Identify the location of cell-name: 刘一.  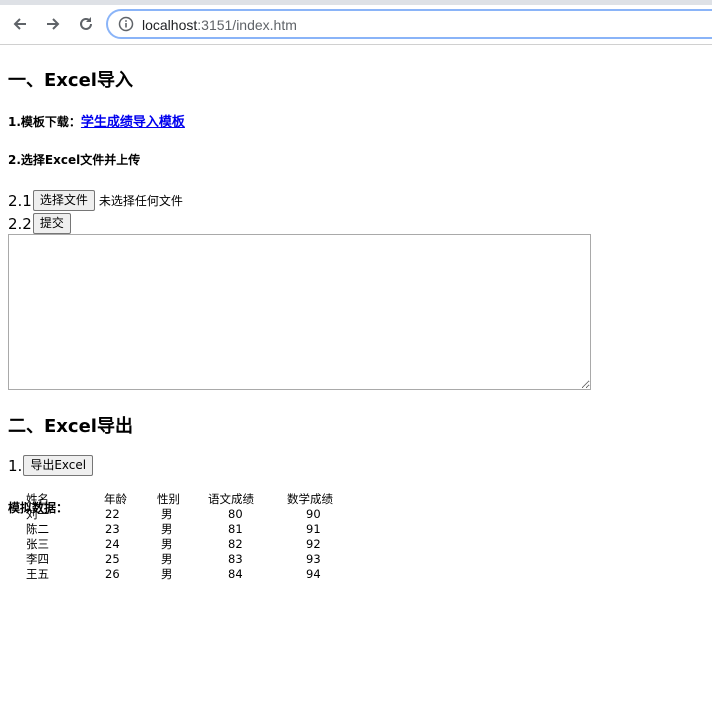
(37, 514).